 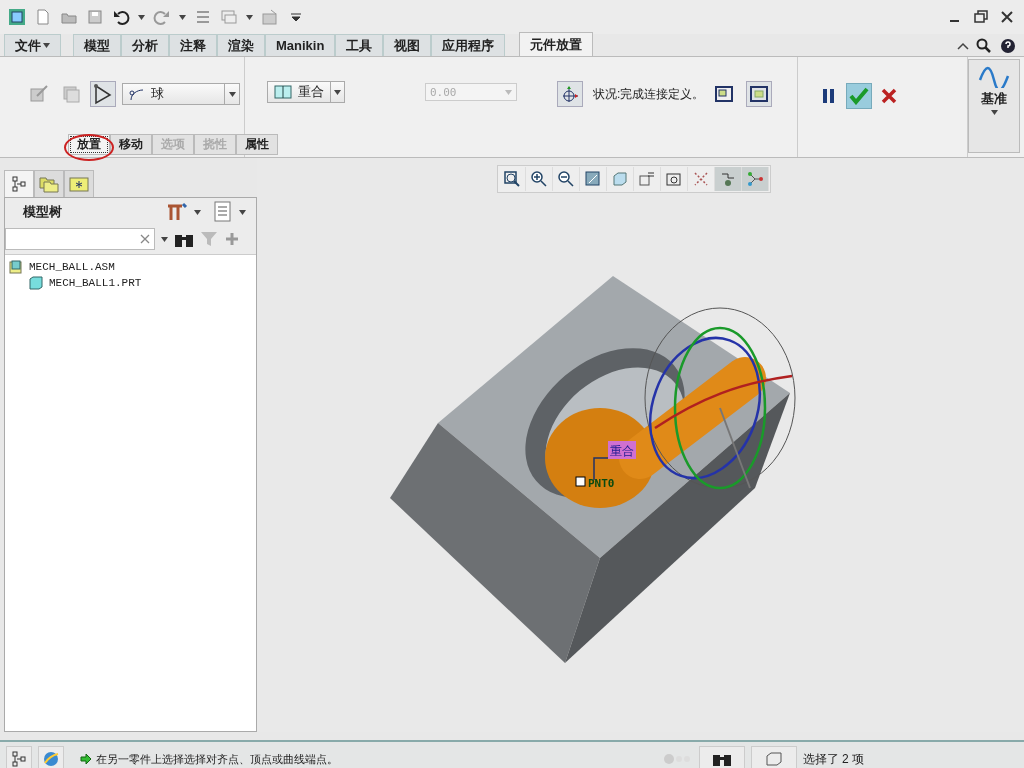 I want to click on arrow-icon, so click(x=86, y=759).